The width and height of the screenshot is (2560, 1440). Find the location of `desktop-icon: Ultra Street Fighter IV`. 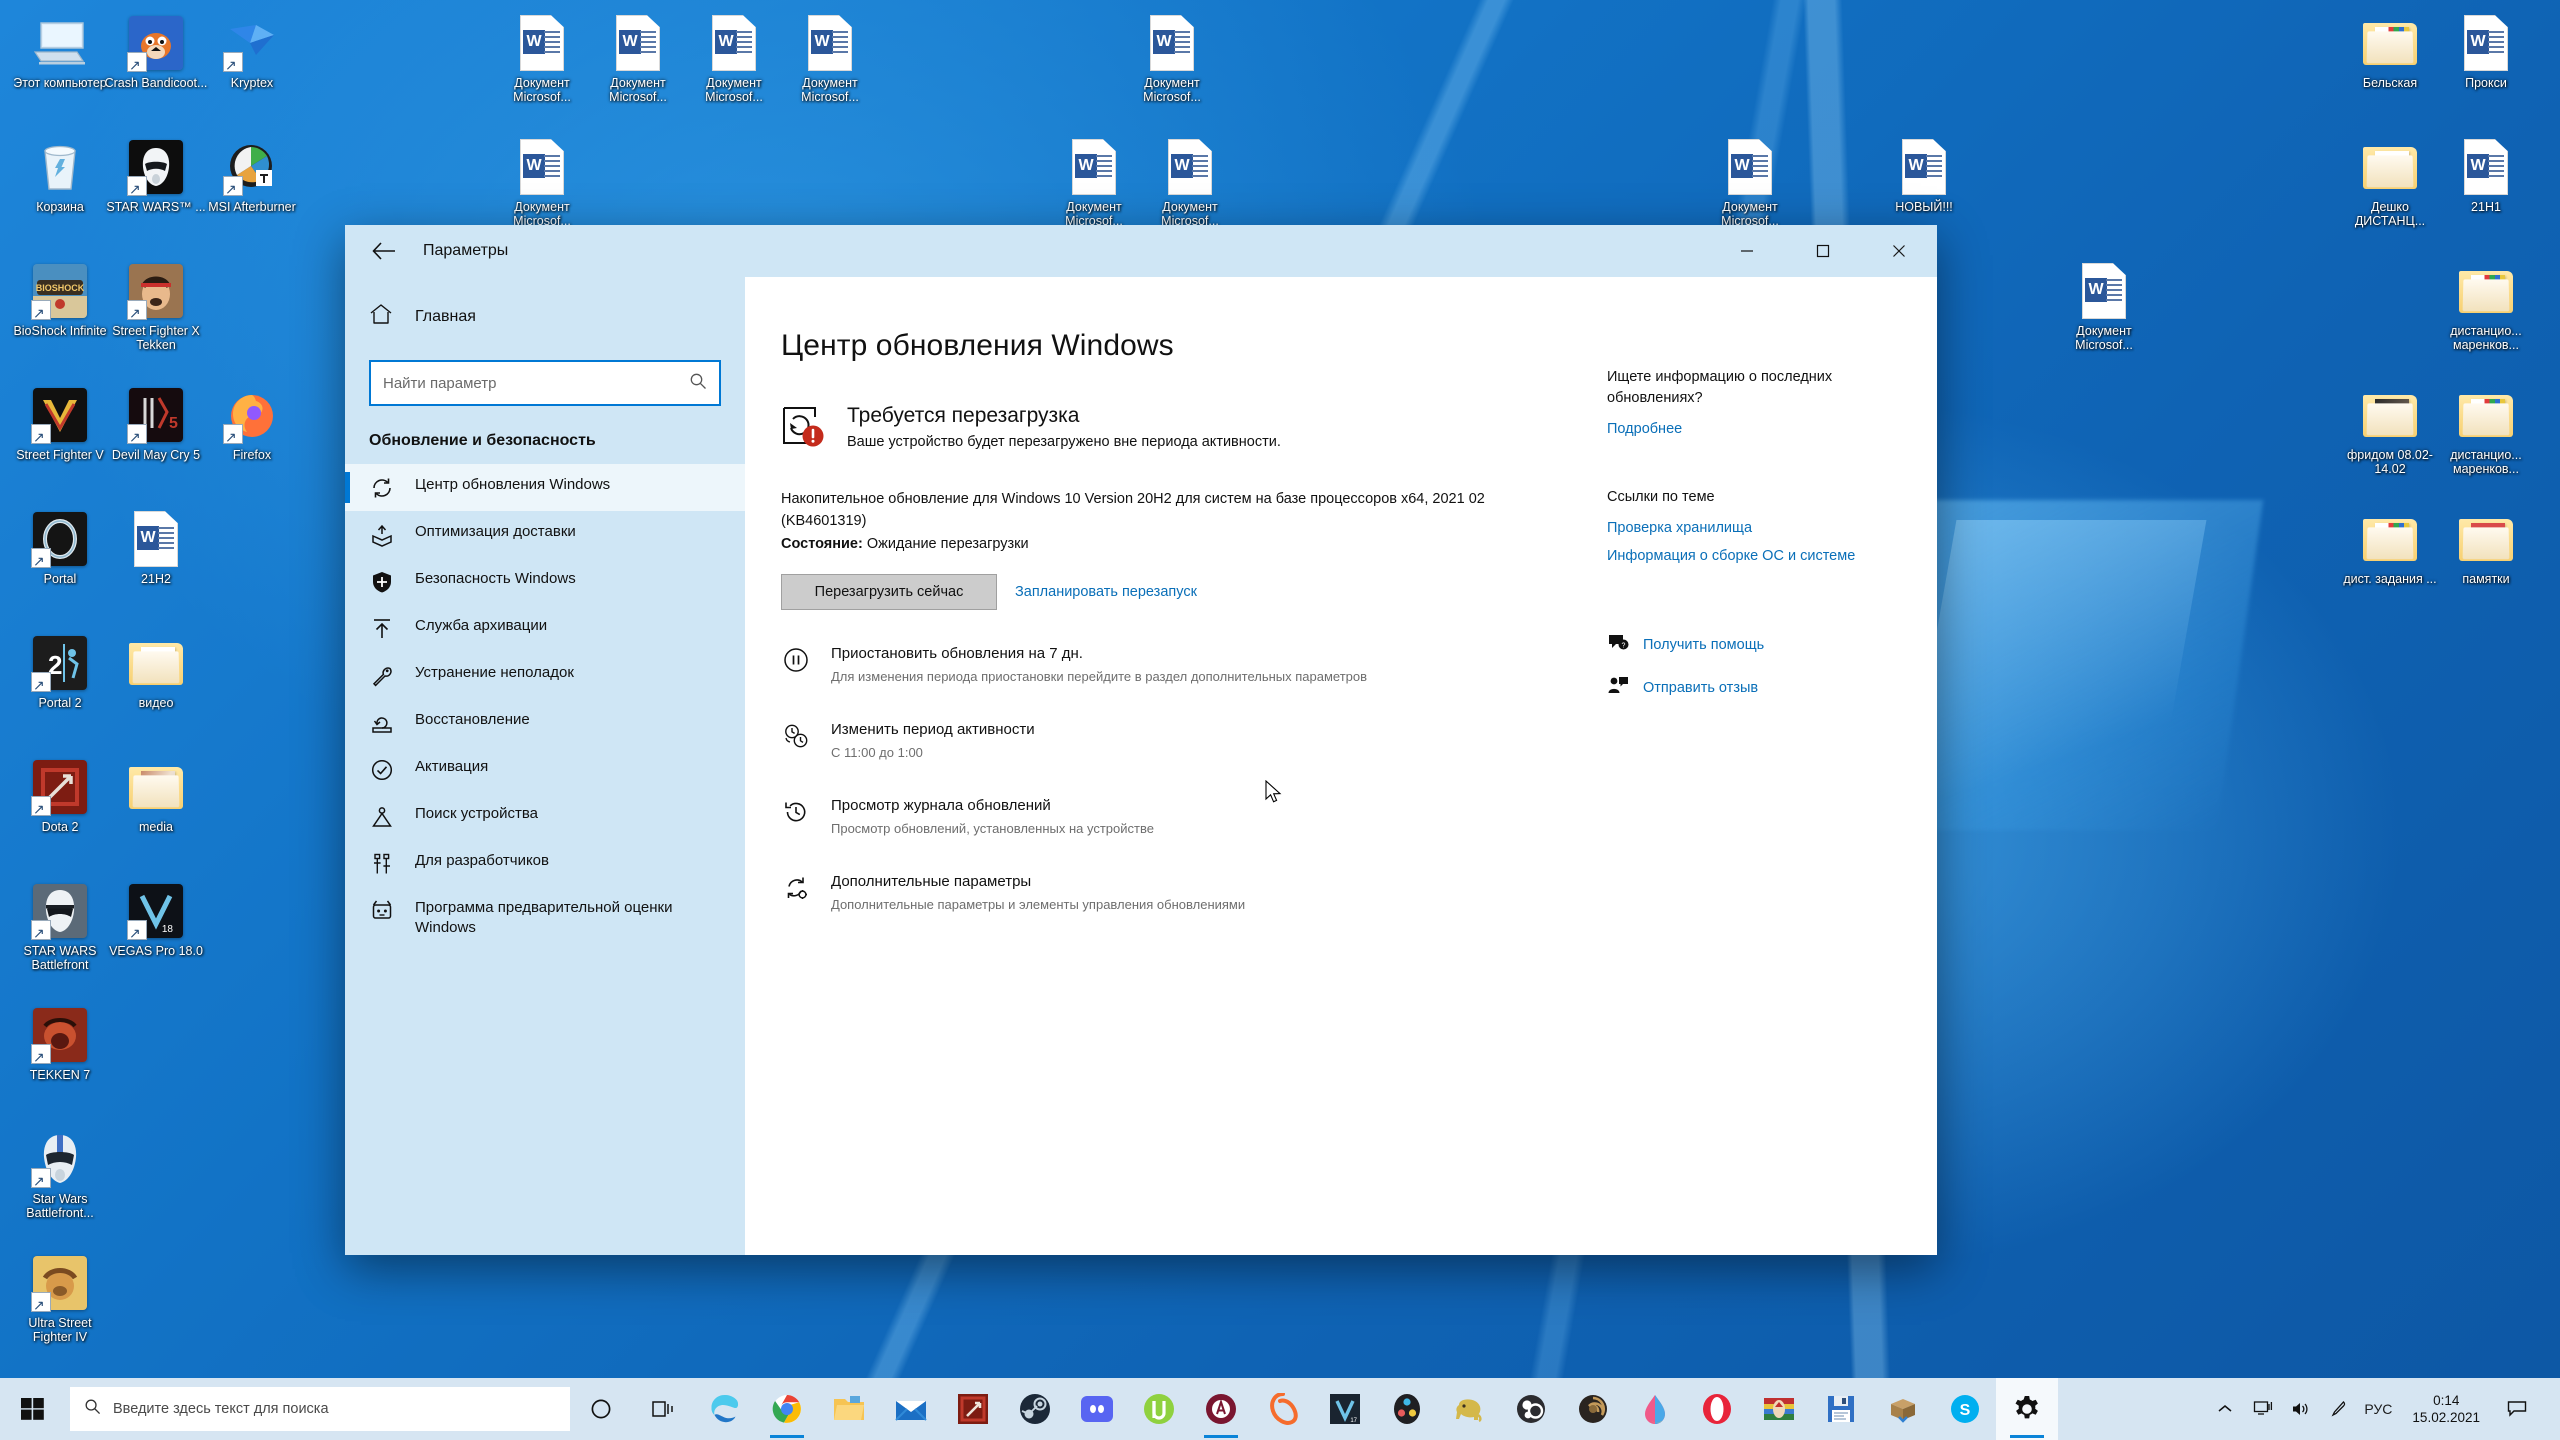

desktop-icon: Ultra Street Fighter IV is located at coordinates (60, 1299).